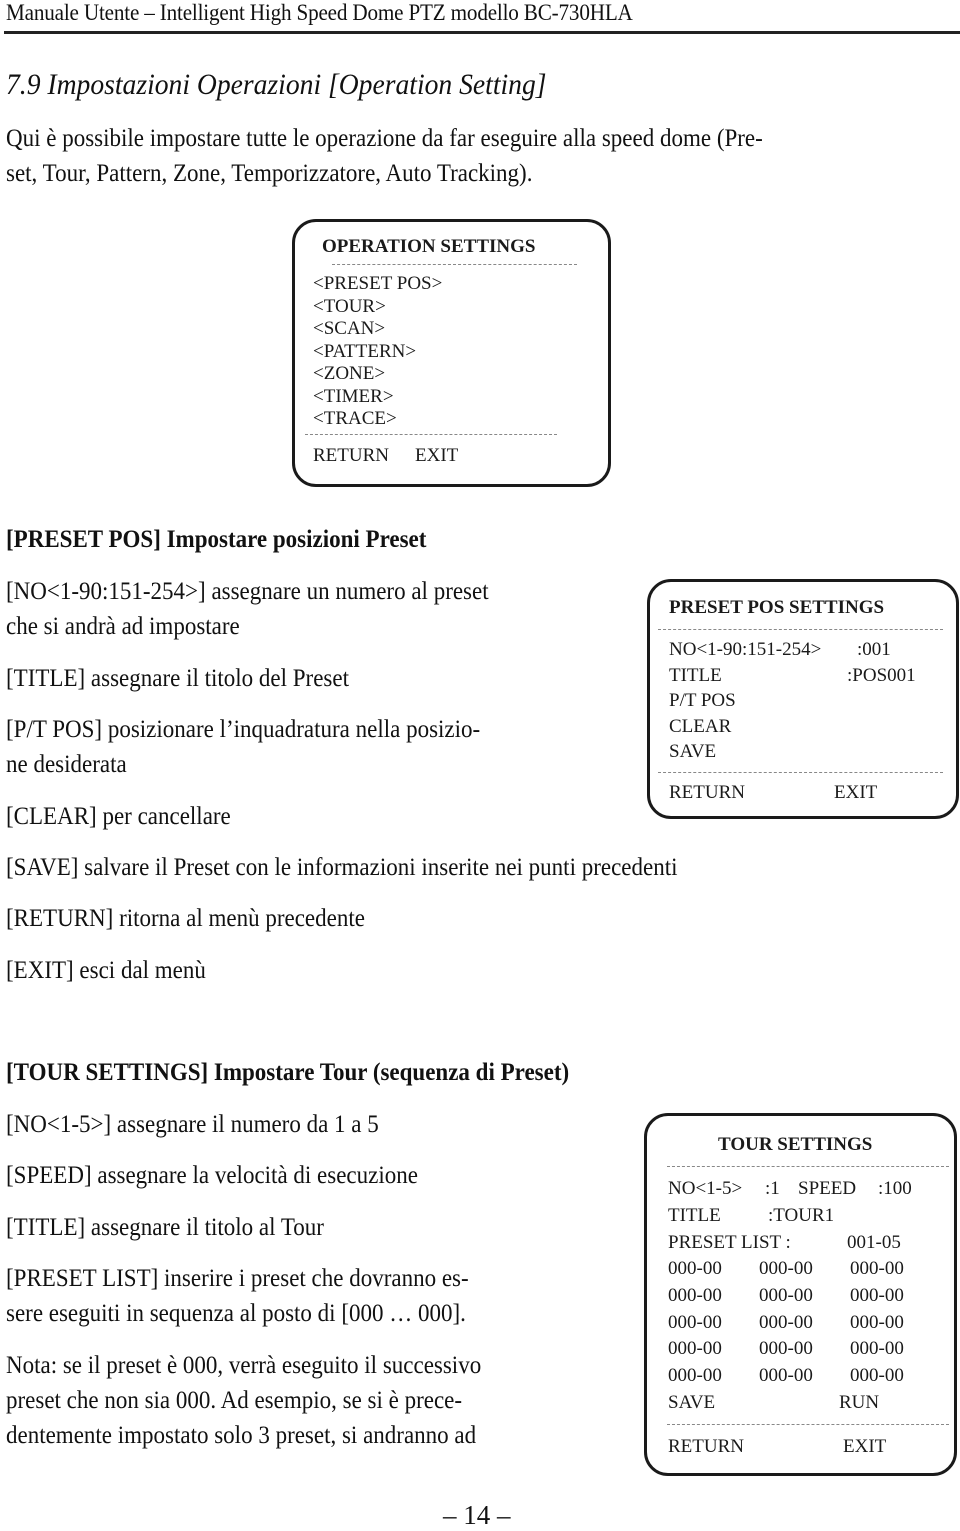  I want to click on preset-line: [EXIT] esci dal menù, so click(106, 970).